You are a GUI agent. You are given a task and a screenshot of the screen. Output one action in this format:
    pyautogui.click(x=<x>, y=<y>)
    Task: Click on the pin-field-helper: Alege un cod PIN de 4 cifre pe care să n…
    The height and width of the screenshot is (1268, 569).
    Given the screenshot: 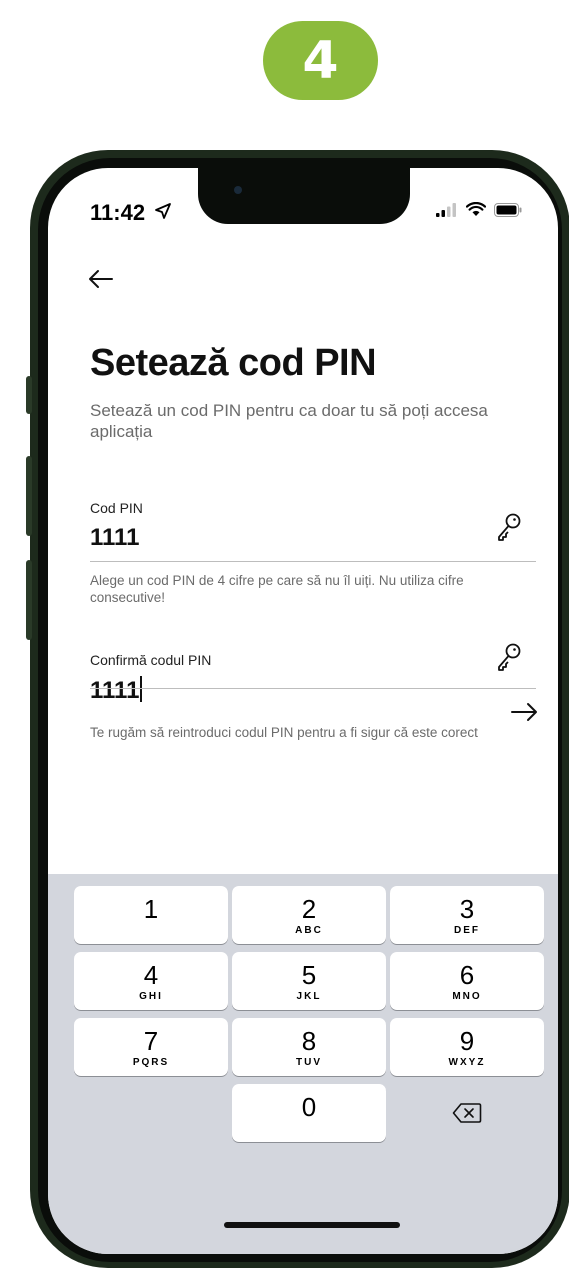 What is the action you would take?
    pyautogui.click(x=277, y=589)
    